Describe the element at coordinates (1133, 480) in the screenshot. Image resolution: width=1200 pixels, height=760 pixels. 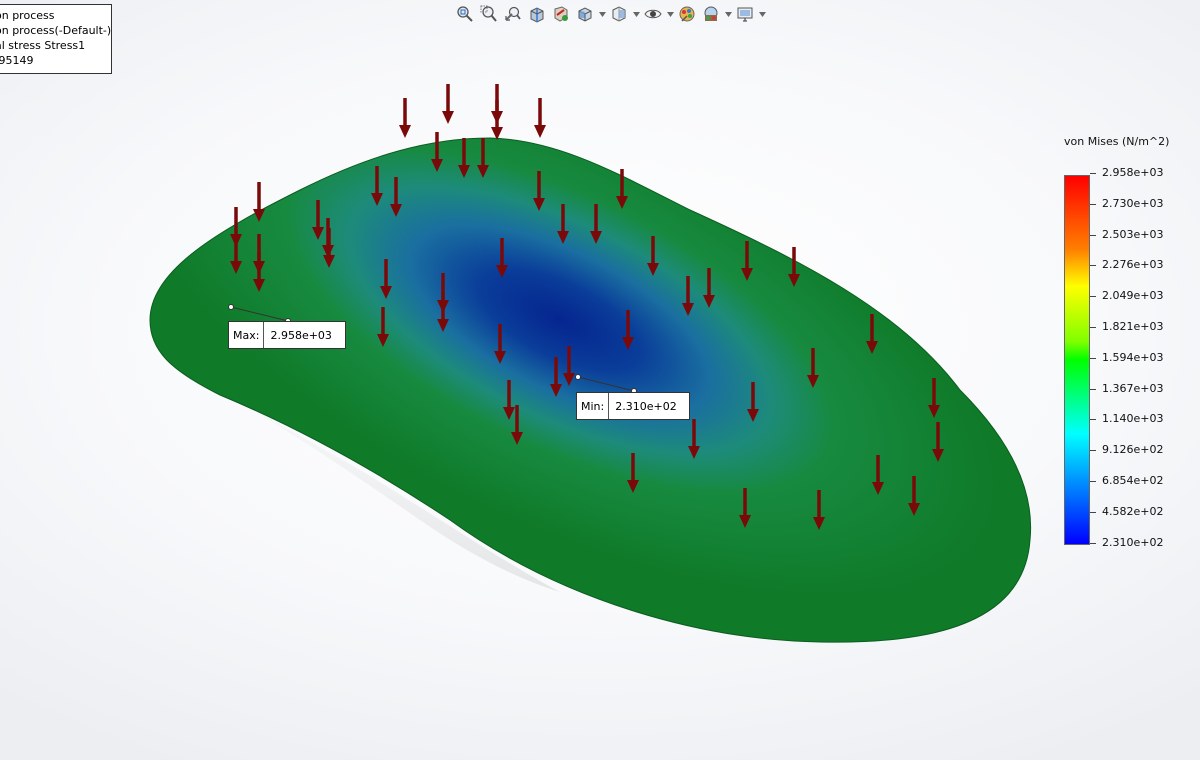
I see `legend-tick-label: 6.854e+02` at that location.